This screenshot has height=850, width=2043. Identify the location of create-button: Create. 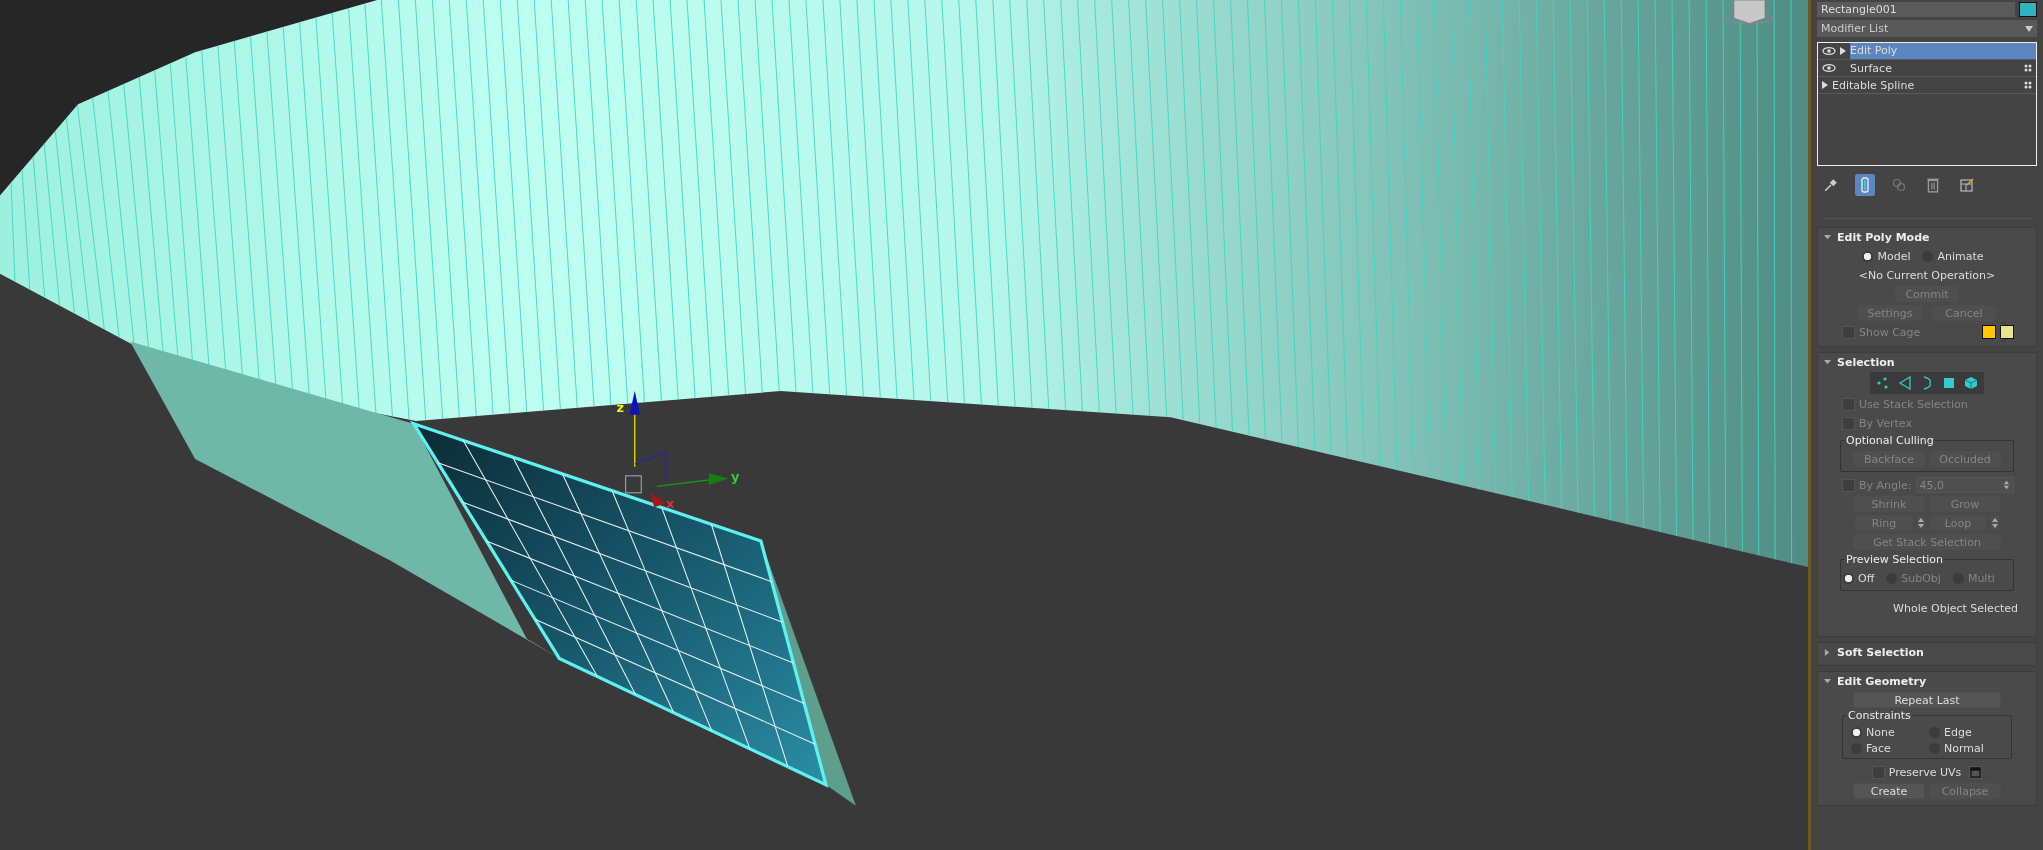
(1889, 791).